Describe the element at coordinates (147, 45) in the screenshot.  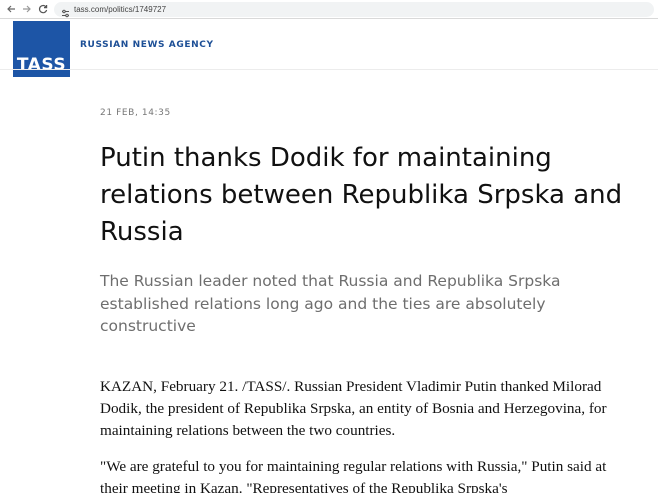
I see `agency-label: RUSSIAN NEWS AGENCY` at that location.